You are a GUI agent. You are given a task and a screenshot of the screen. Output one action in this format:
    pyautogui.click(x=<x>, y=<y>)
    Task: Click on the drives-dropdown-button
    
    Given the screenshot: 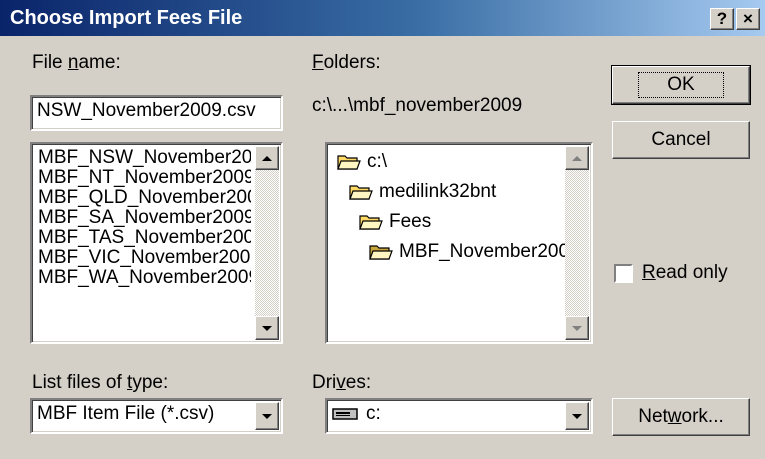 What is the action you would take?
    pyautogui.click(x=577, y=416)
    